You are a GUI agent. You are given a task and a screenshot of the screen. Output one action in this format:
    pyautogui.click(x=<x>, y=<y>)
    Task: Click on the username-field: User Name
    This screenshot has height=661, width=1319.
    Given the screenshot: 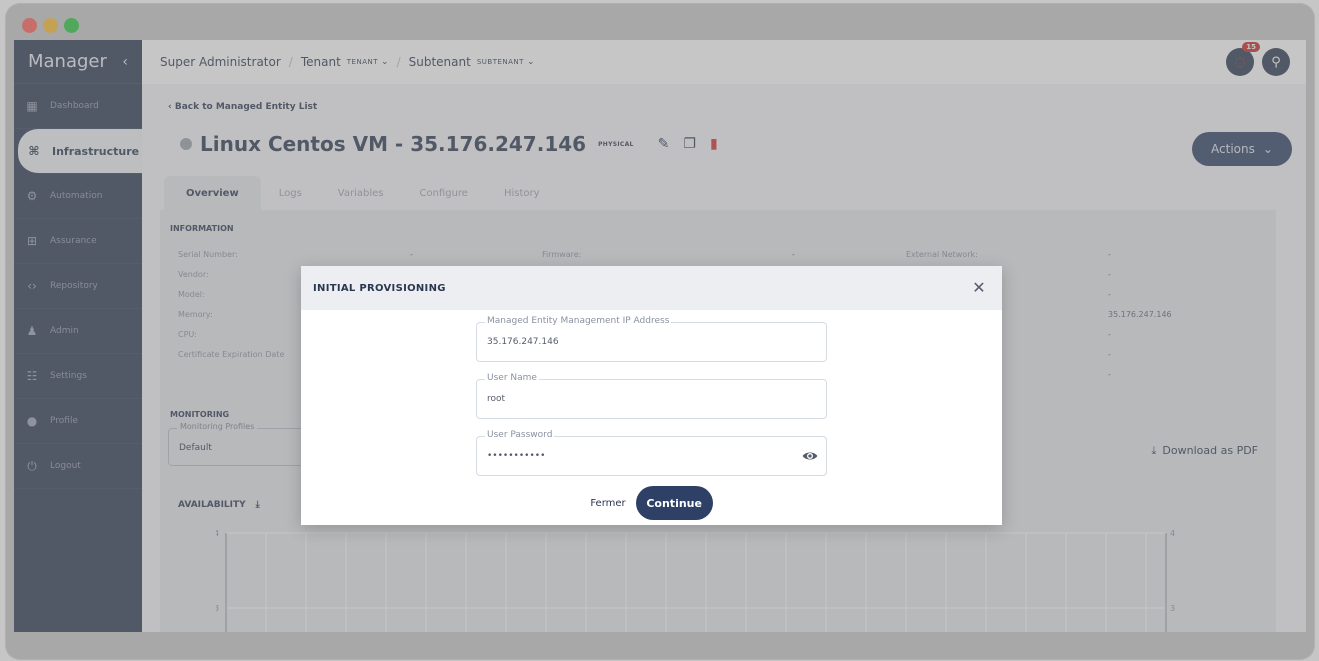 What is the action you would take?
    pyautogui.click(x=651, y=396)
    